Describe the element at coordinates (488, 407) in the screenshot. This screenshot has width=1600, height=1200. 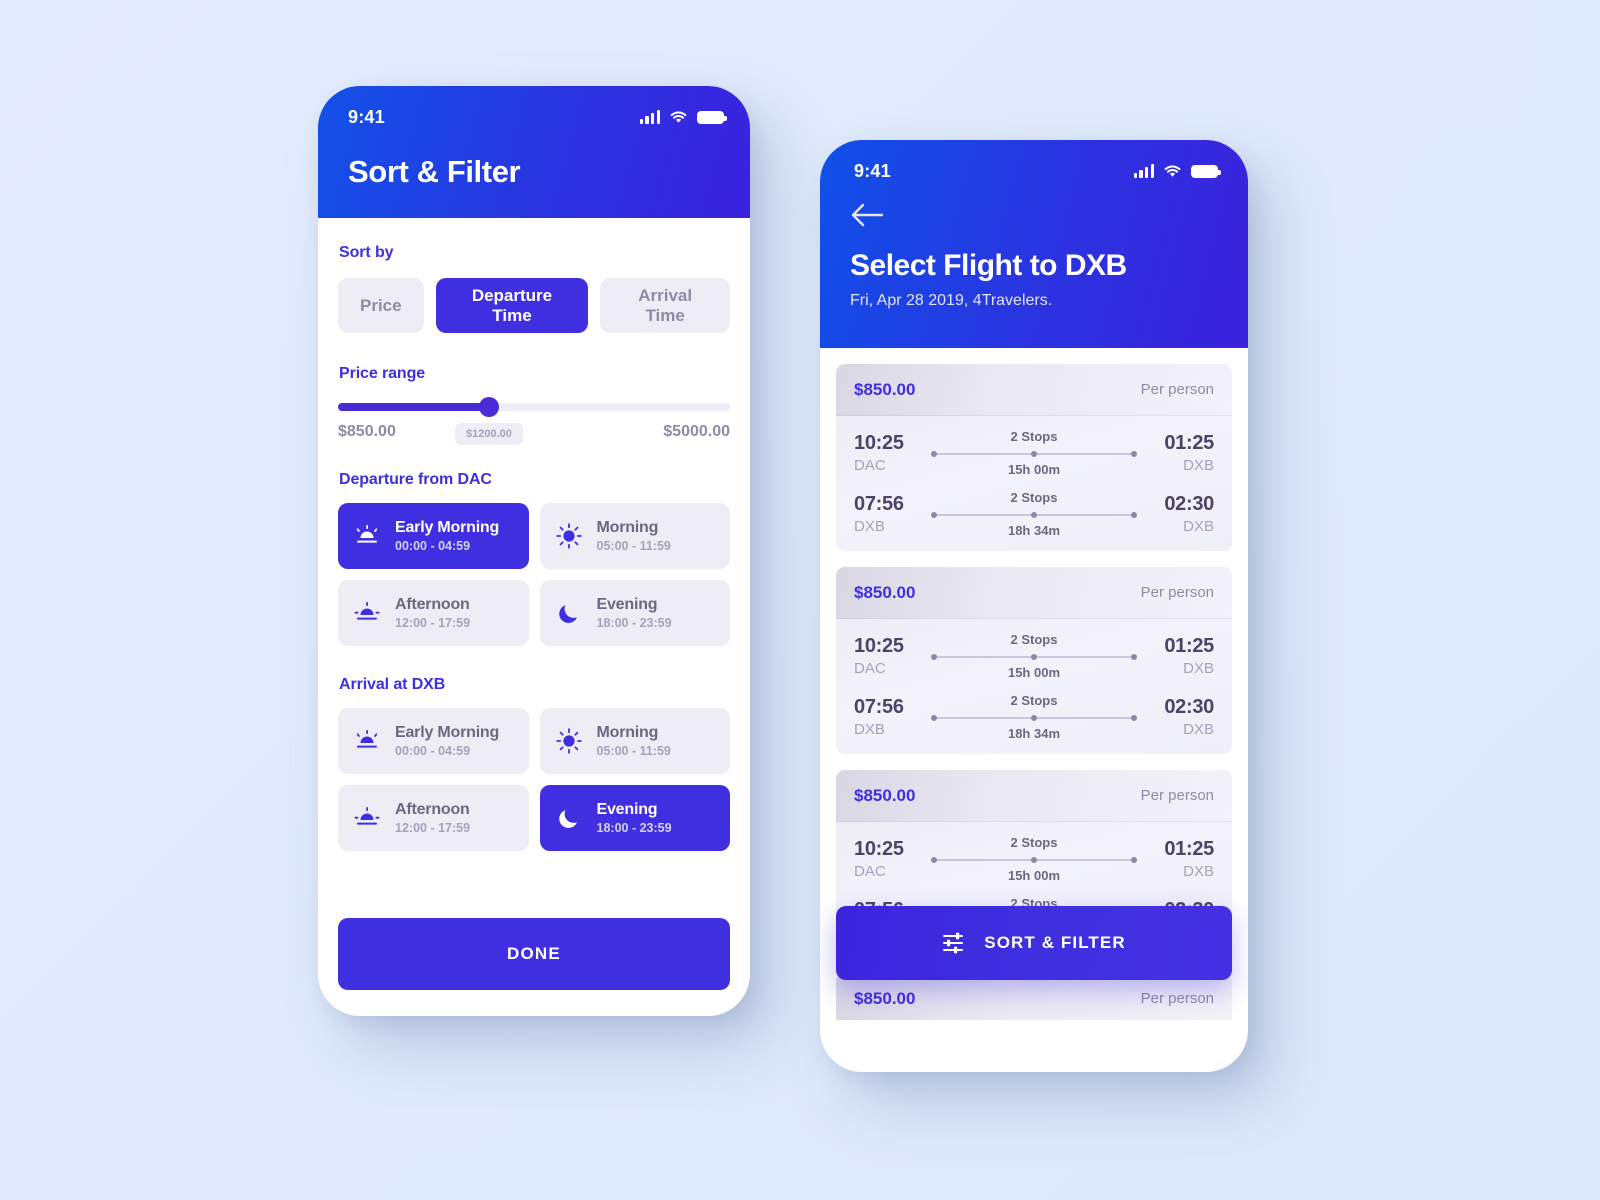
I see `slider-thumb` at that location.